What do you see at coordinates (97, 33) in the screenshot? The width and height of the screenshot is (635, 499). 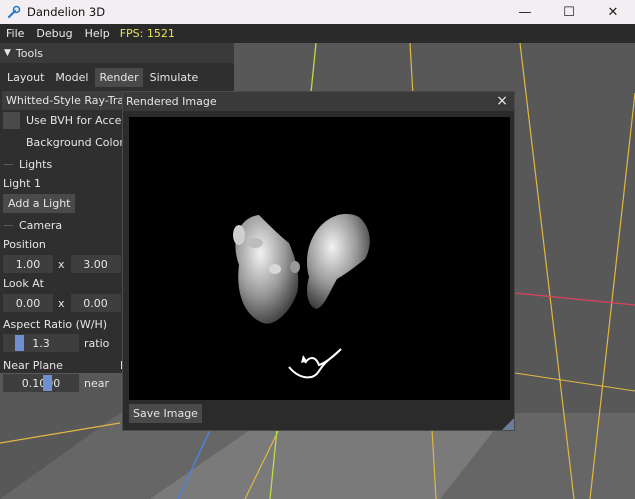 I see `menu-help: Help` at bounding box center [97, 33].